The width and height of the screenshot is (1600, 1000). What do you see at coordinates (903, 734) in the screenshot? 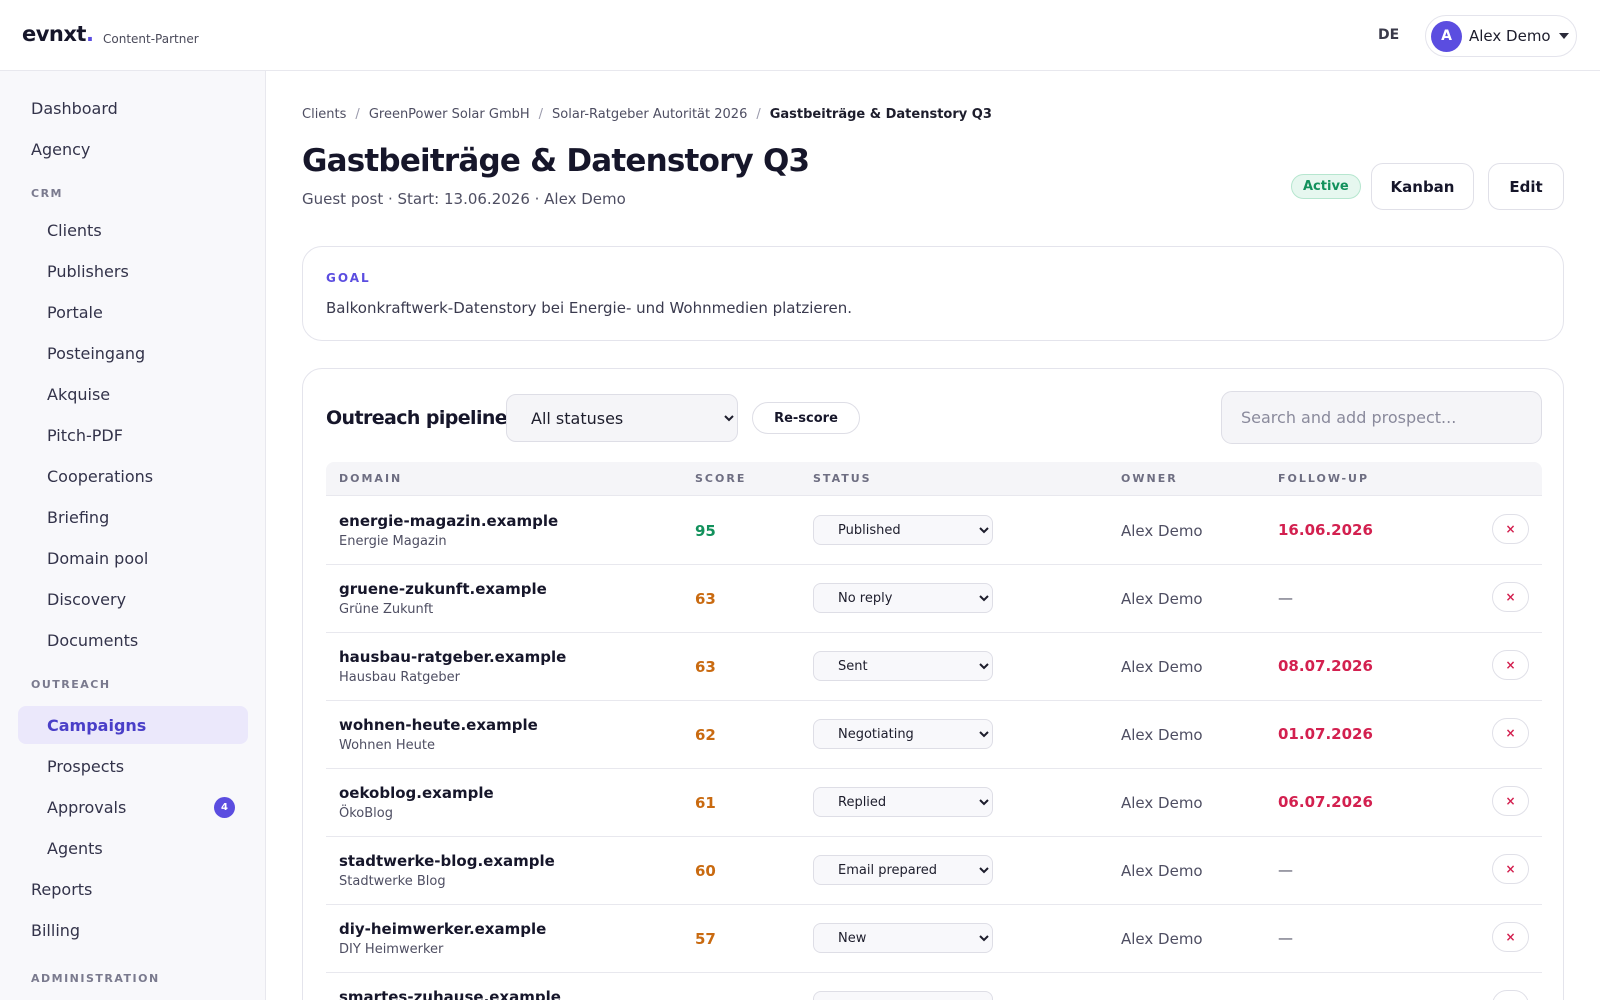
I see `prospect-status-select: Negotiating` at bounding box center [903, 734].